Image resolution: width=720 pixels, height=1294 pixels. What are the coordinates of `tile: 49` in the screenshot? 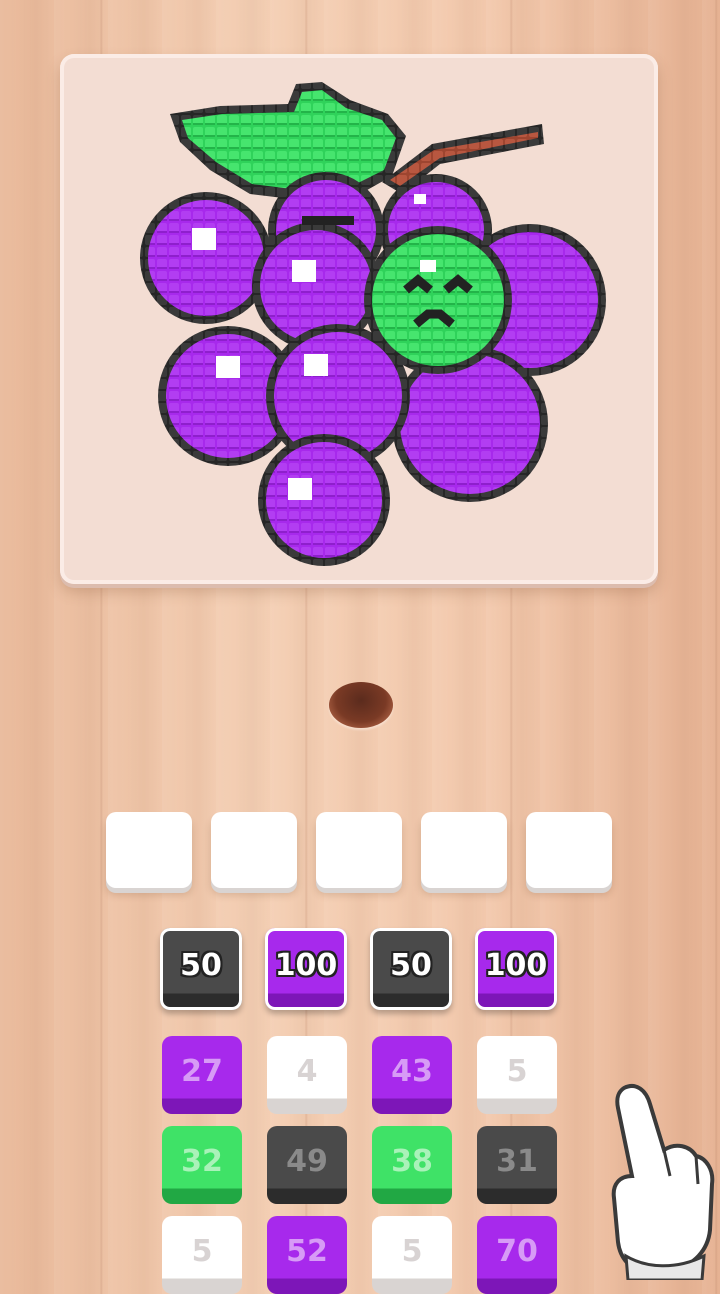 It's located at (307, 1165).